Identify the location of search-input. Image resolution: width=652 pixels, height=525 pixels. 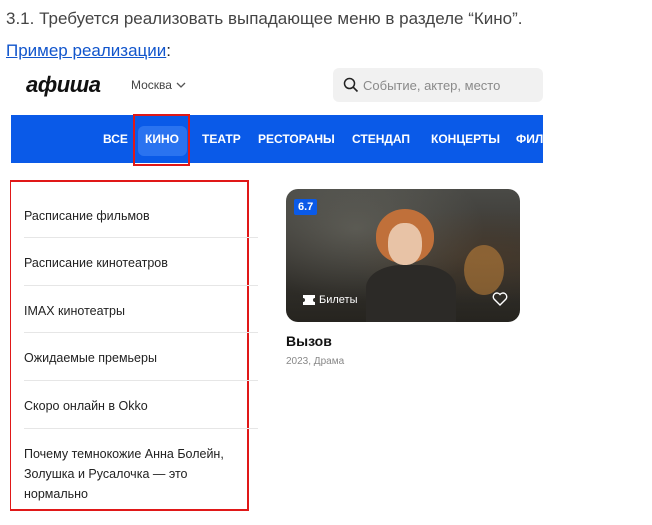
(450, 85).